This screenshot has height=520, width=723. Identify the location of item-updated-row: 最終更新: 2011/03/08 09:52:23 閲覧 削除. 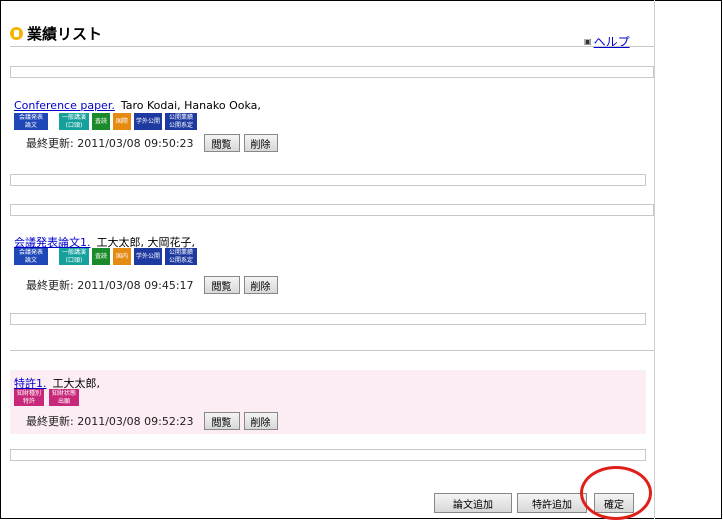
(152, 421).